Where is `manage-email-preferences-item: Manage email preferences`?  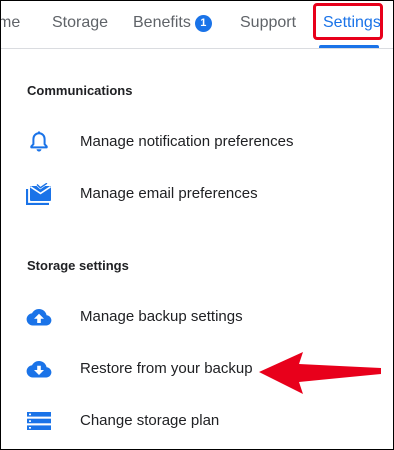 manage-email-preferences-item: Manage email preferences is located at coordinates (197, 194).